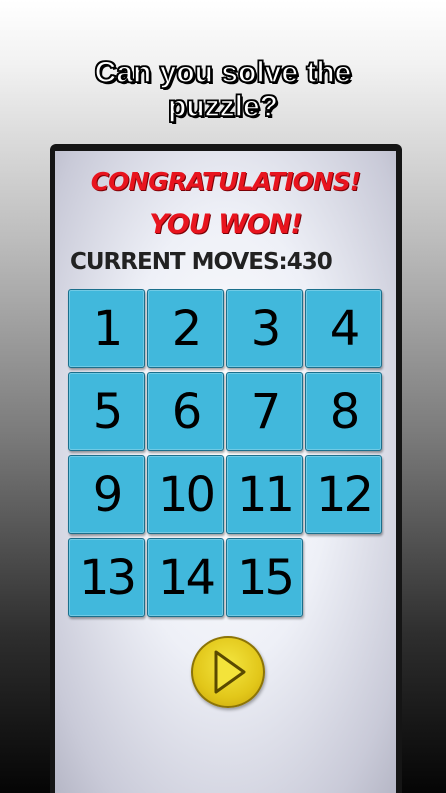 The height and width of the screenshot is (793, 446). I want to click on puzzle-tile-4: 4, so click(343, 328).